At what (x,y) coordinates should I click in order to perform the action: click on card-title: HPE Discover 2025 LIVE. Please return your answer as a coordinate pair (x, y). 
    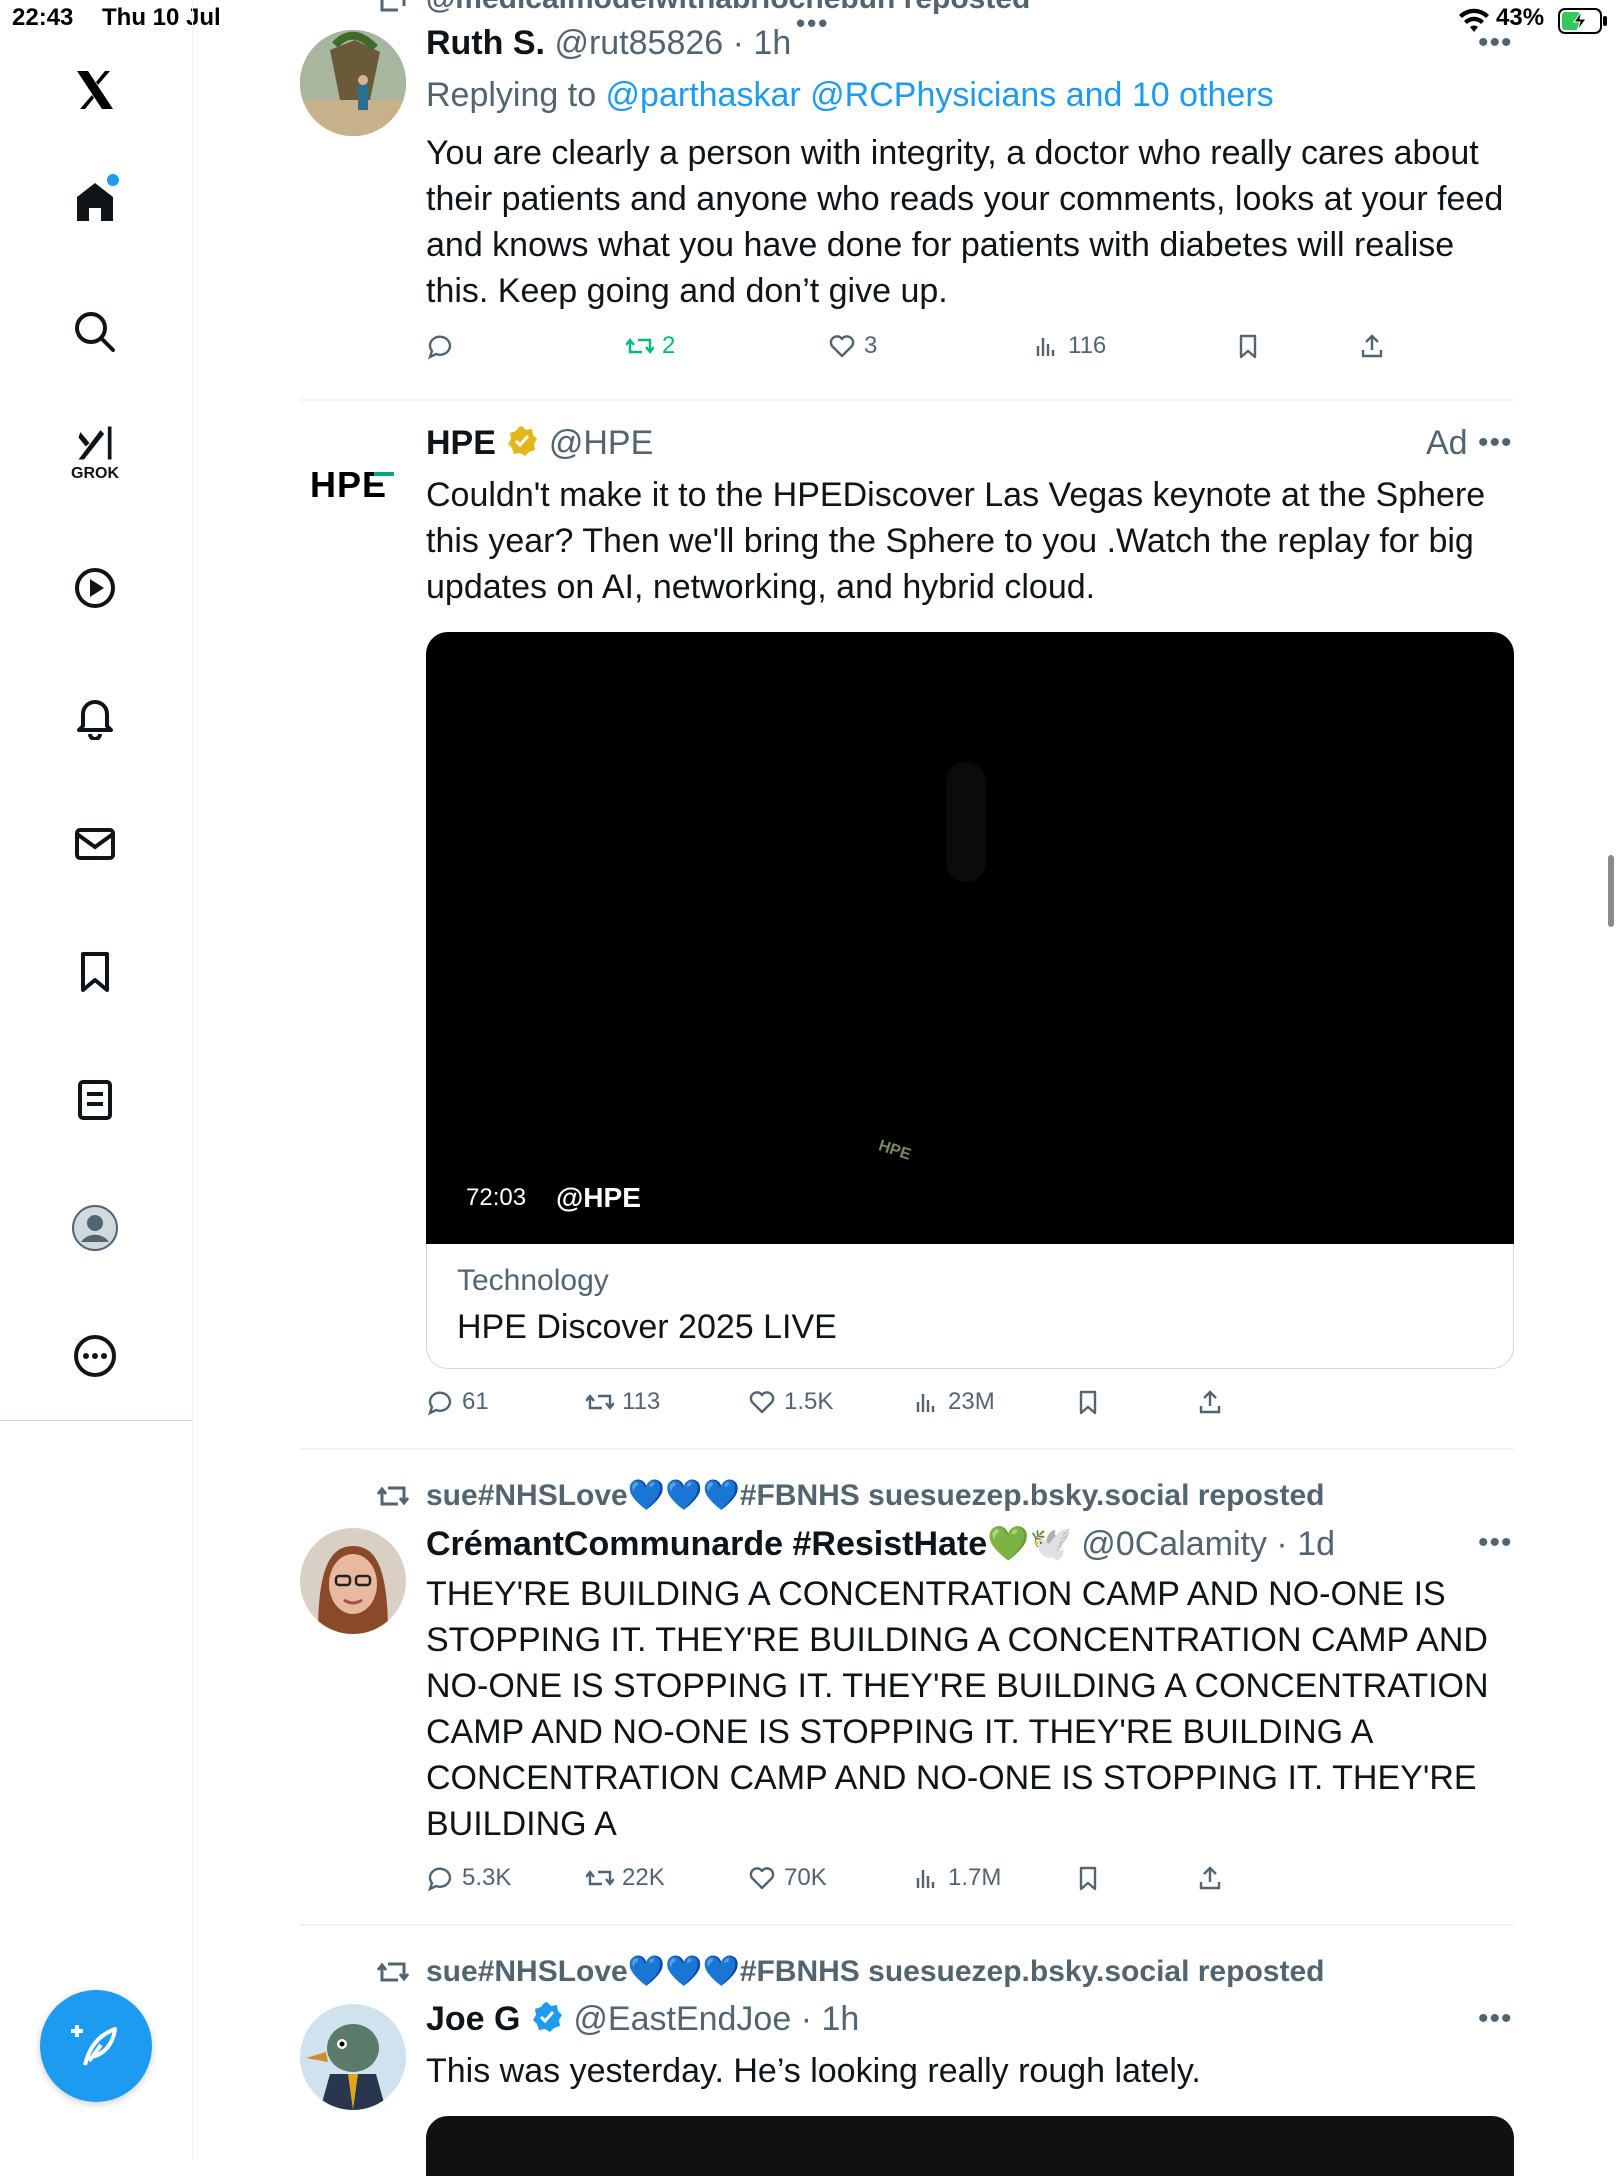
    Looking at the image, I should click on (647, 1327).